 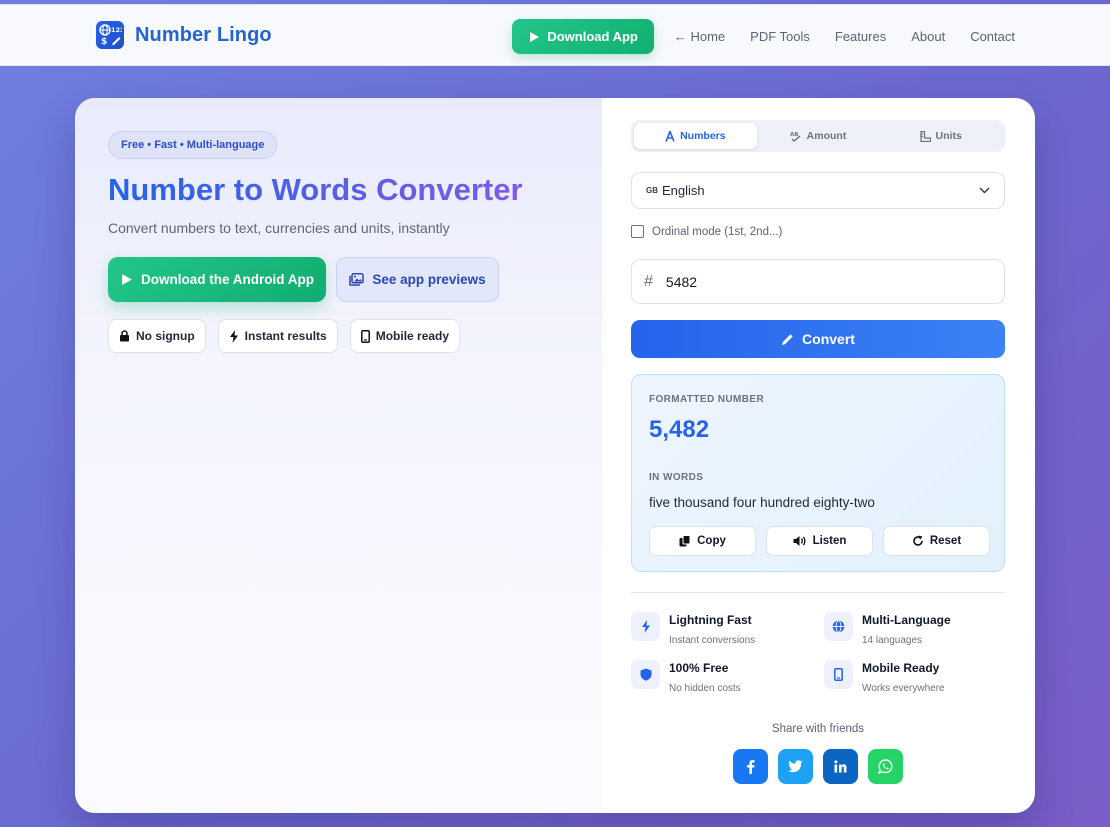 I want to click on share-buttons, so click(x=818, y=766).